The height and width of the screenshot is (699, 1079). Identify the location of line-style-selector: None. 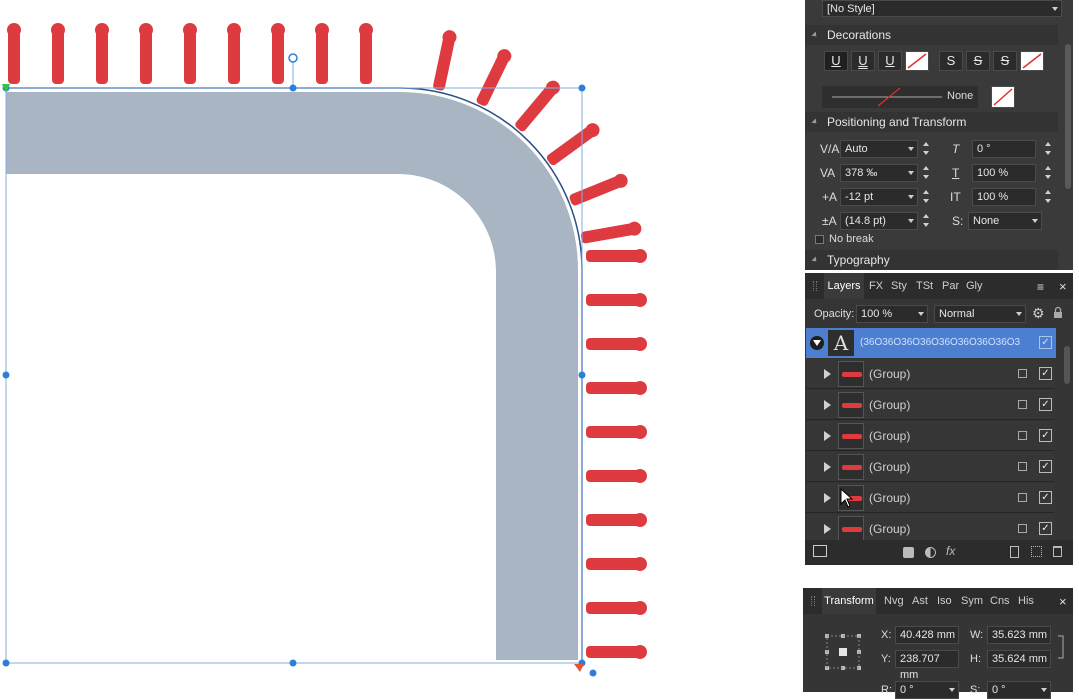
(900, 97).